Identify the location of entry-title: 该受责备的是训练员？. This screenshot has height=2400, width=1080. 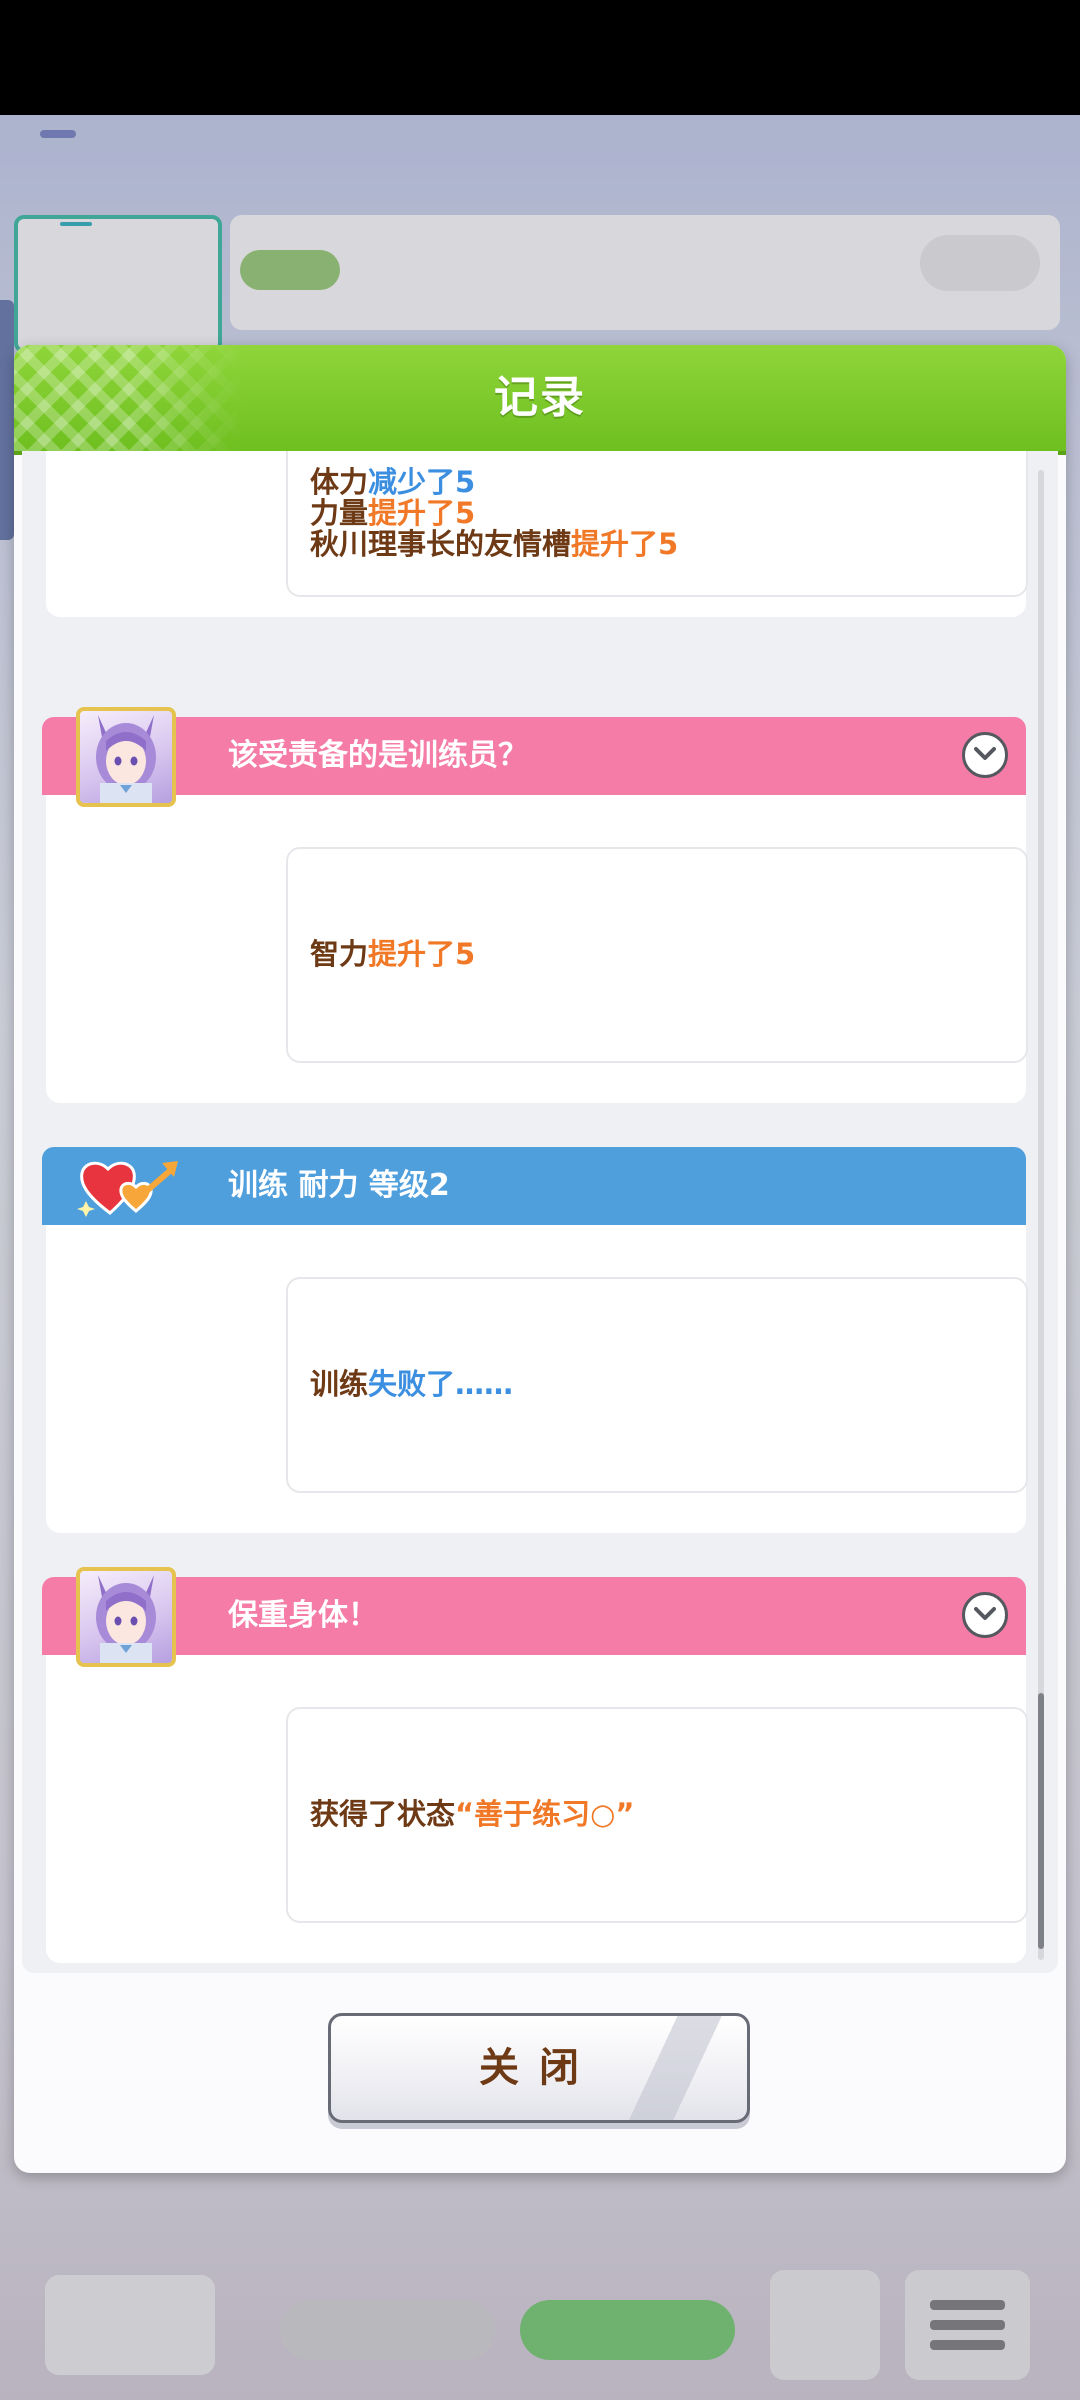
(378, 755).